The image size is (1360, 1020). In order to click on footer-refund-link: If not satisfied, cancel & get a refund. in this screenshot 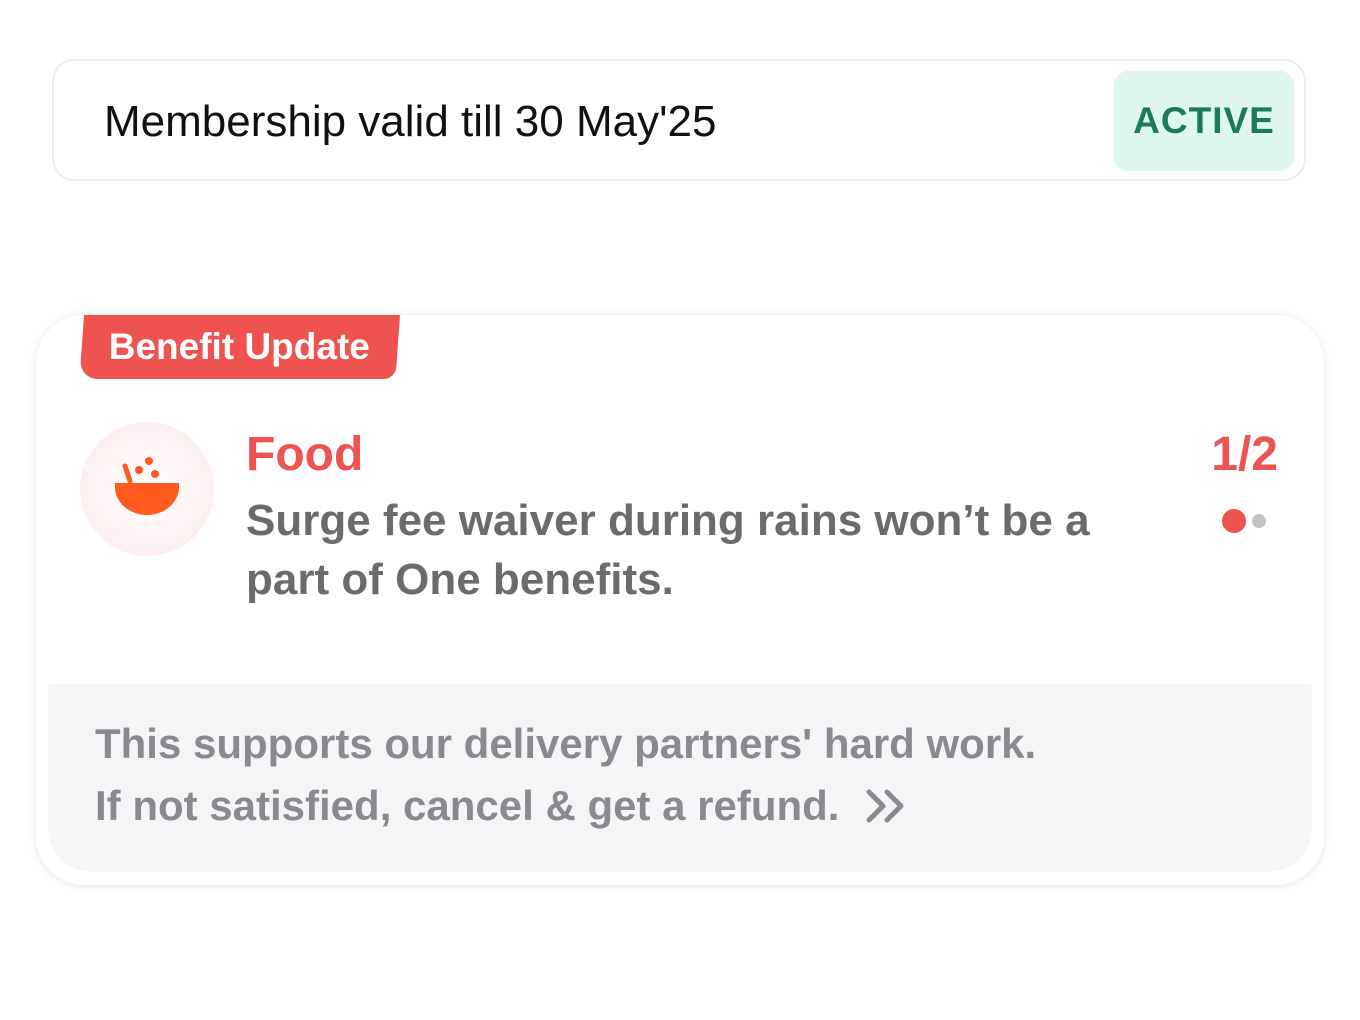, I will do `click(502, 806)`.